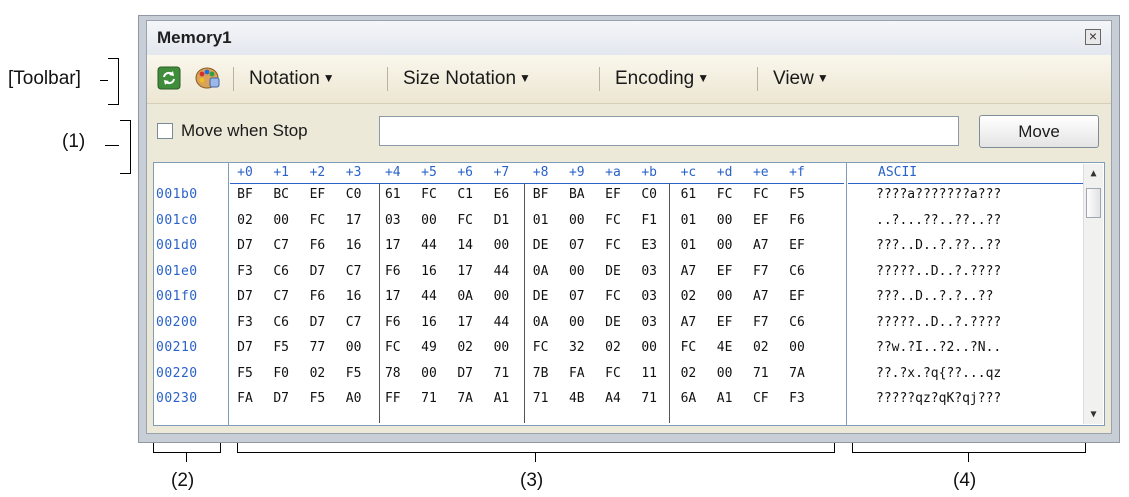  What do you see at coordinates (801, 79) in the screenshot?
I see `menu-view: View ▼` at bounding box center [801, 79].